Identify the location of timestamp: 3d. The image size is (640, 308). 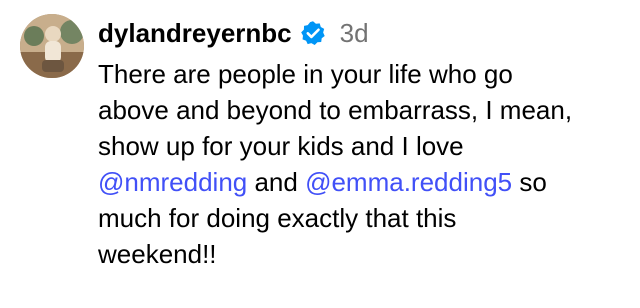
(354, 33).